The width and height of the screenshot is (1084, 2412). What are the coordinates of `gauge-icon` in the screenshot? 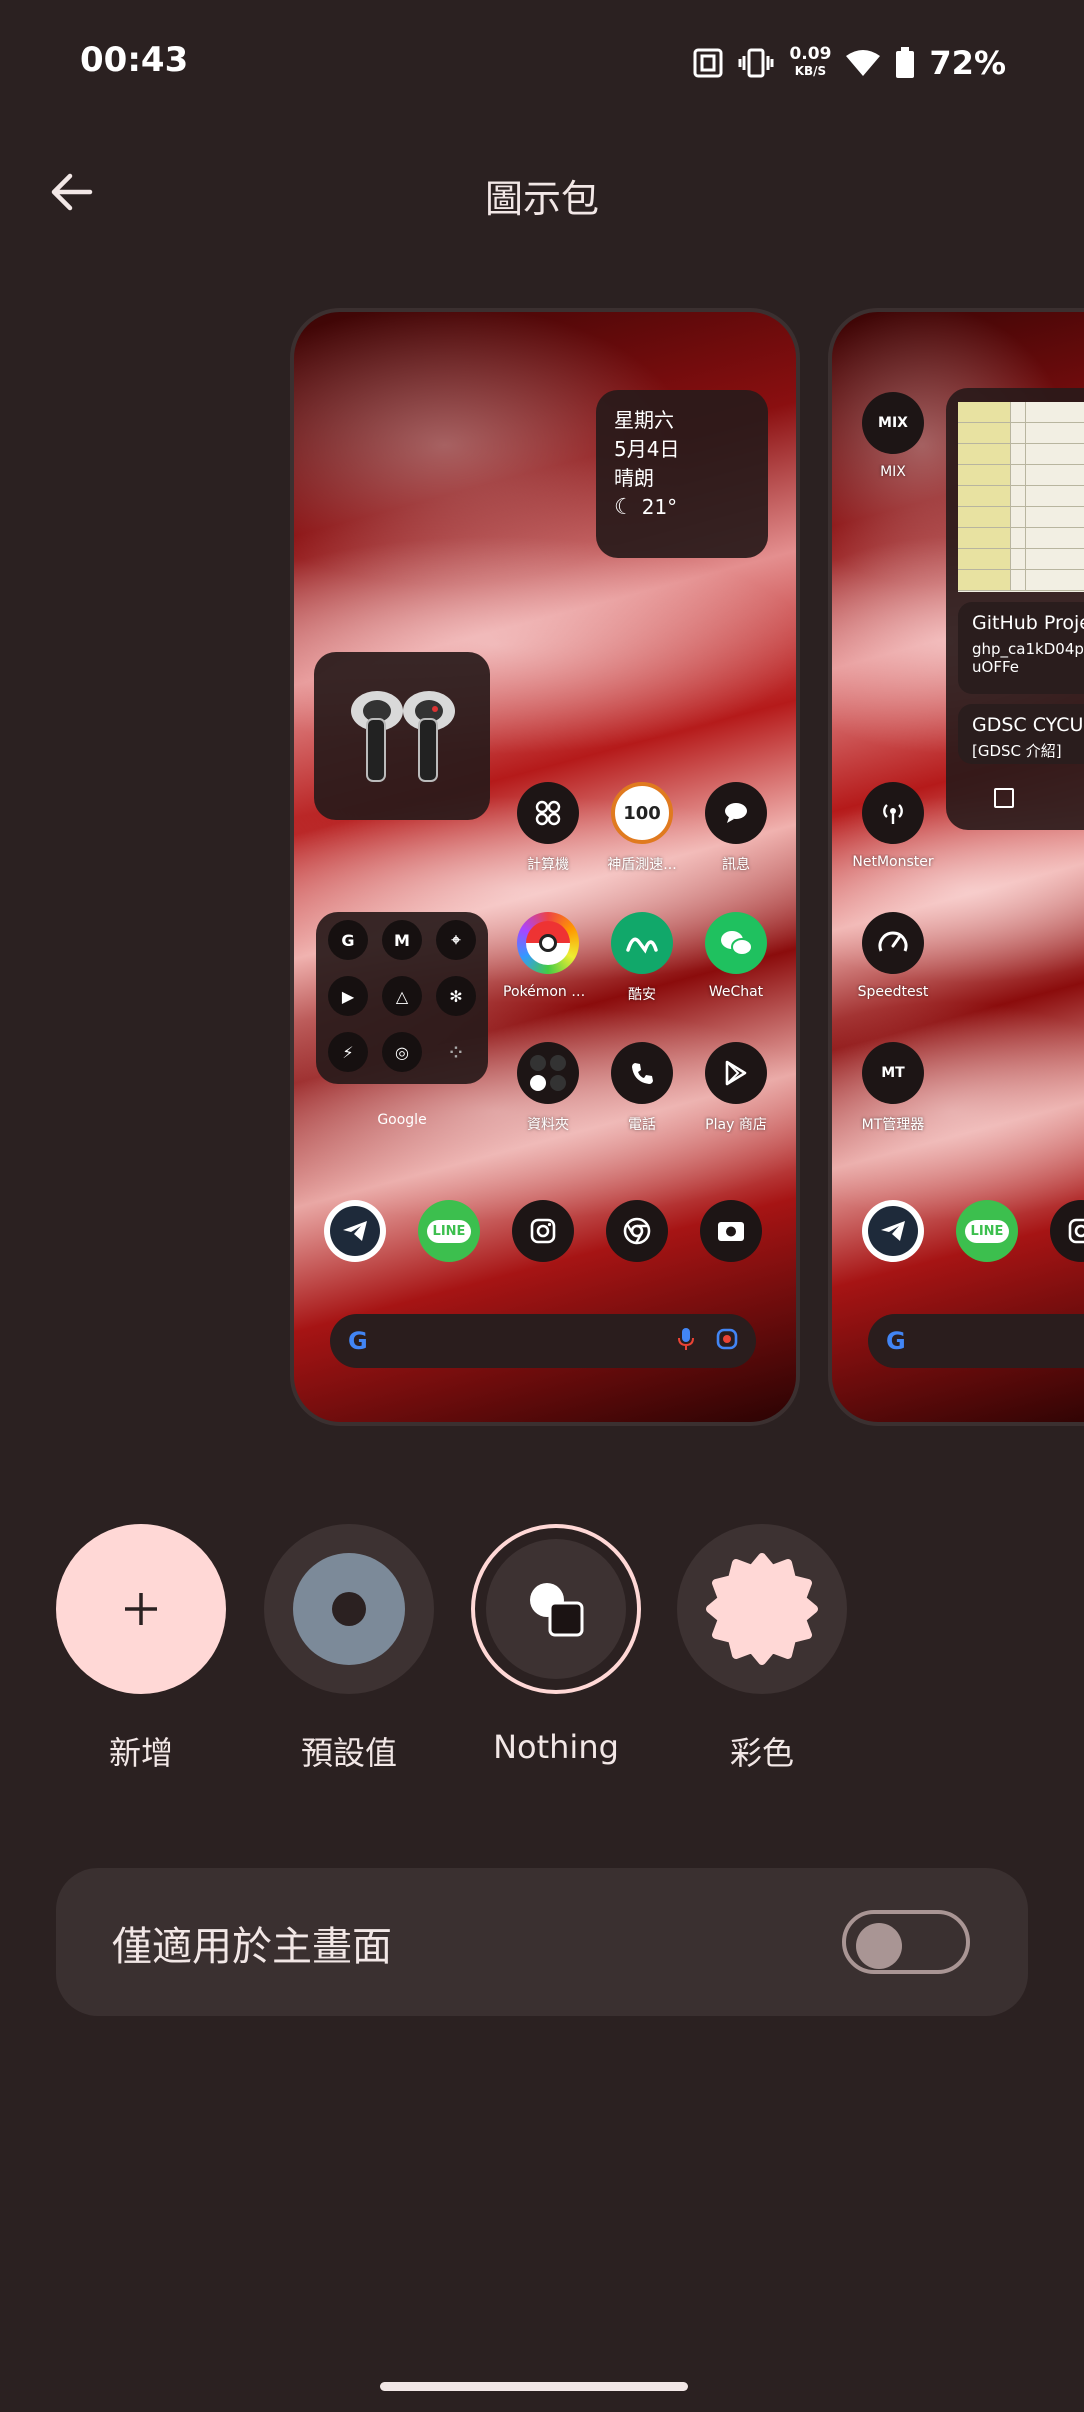 It's located at (893, 943).